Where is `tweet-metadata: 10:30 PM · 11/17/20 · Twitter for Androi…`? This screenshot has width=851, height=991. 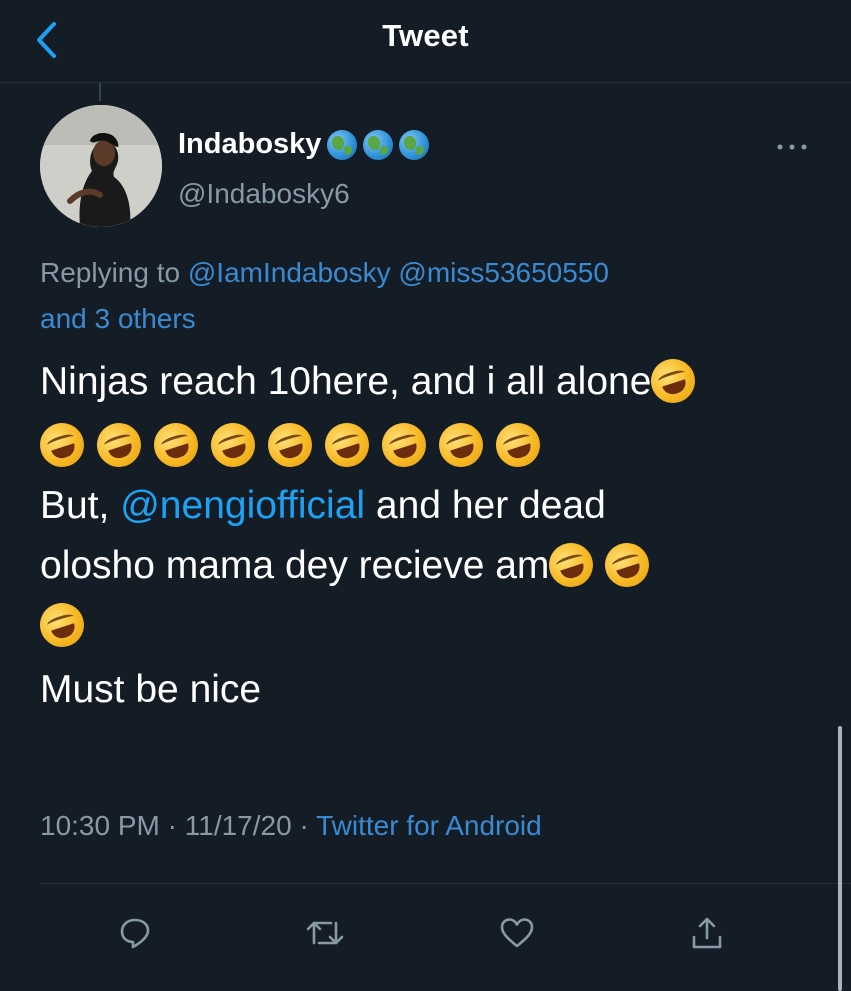
tweet-metadata: 10:30 PM · 11/17/20 · Twitter for Androi… is located at coordinates (291, 826).